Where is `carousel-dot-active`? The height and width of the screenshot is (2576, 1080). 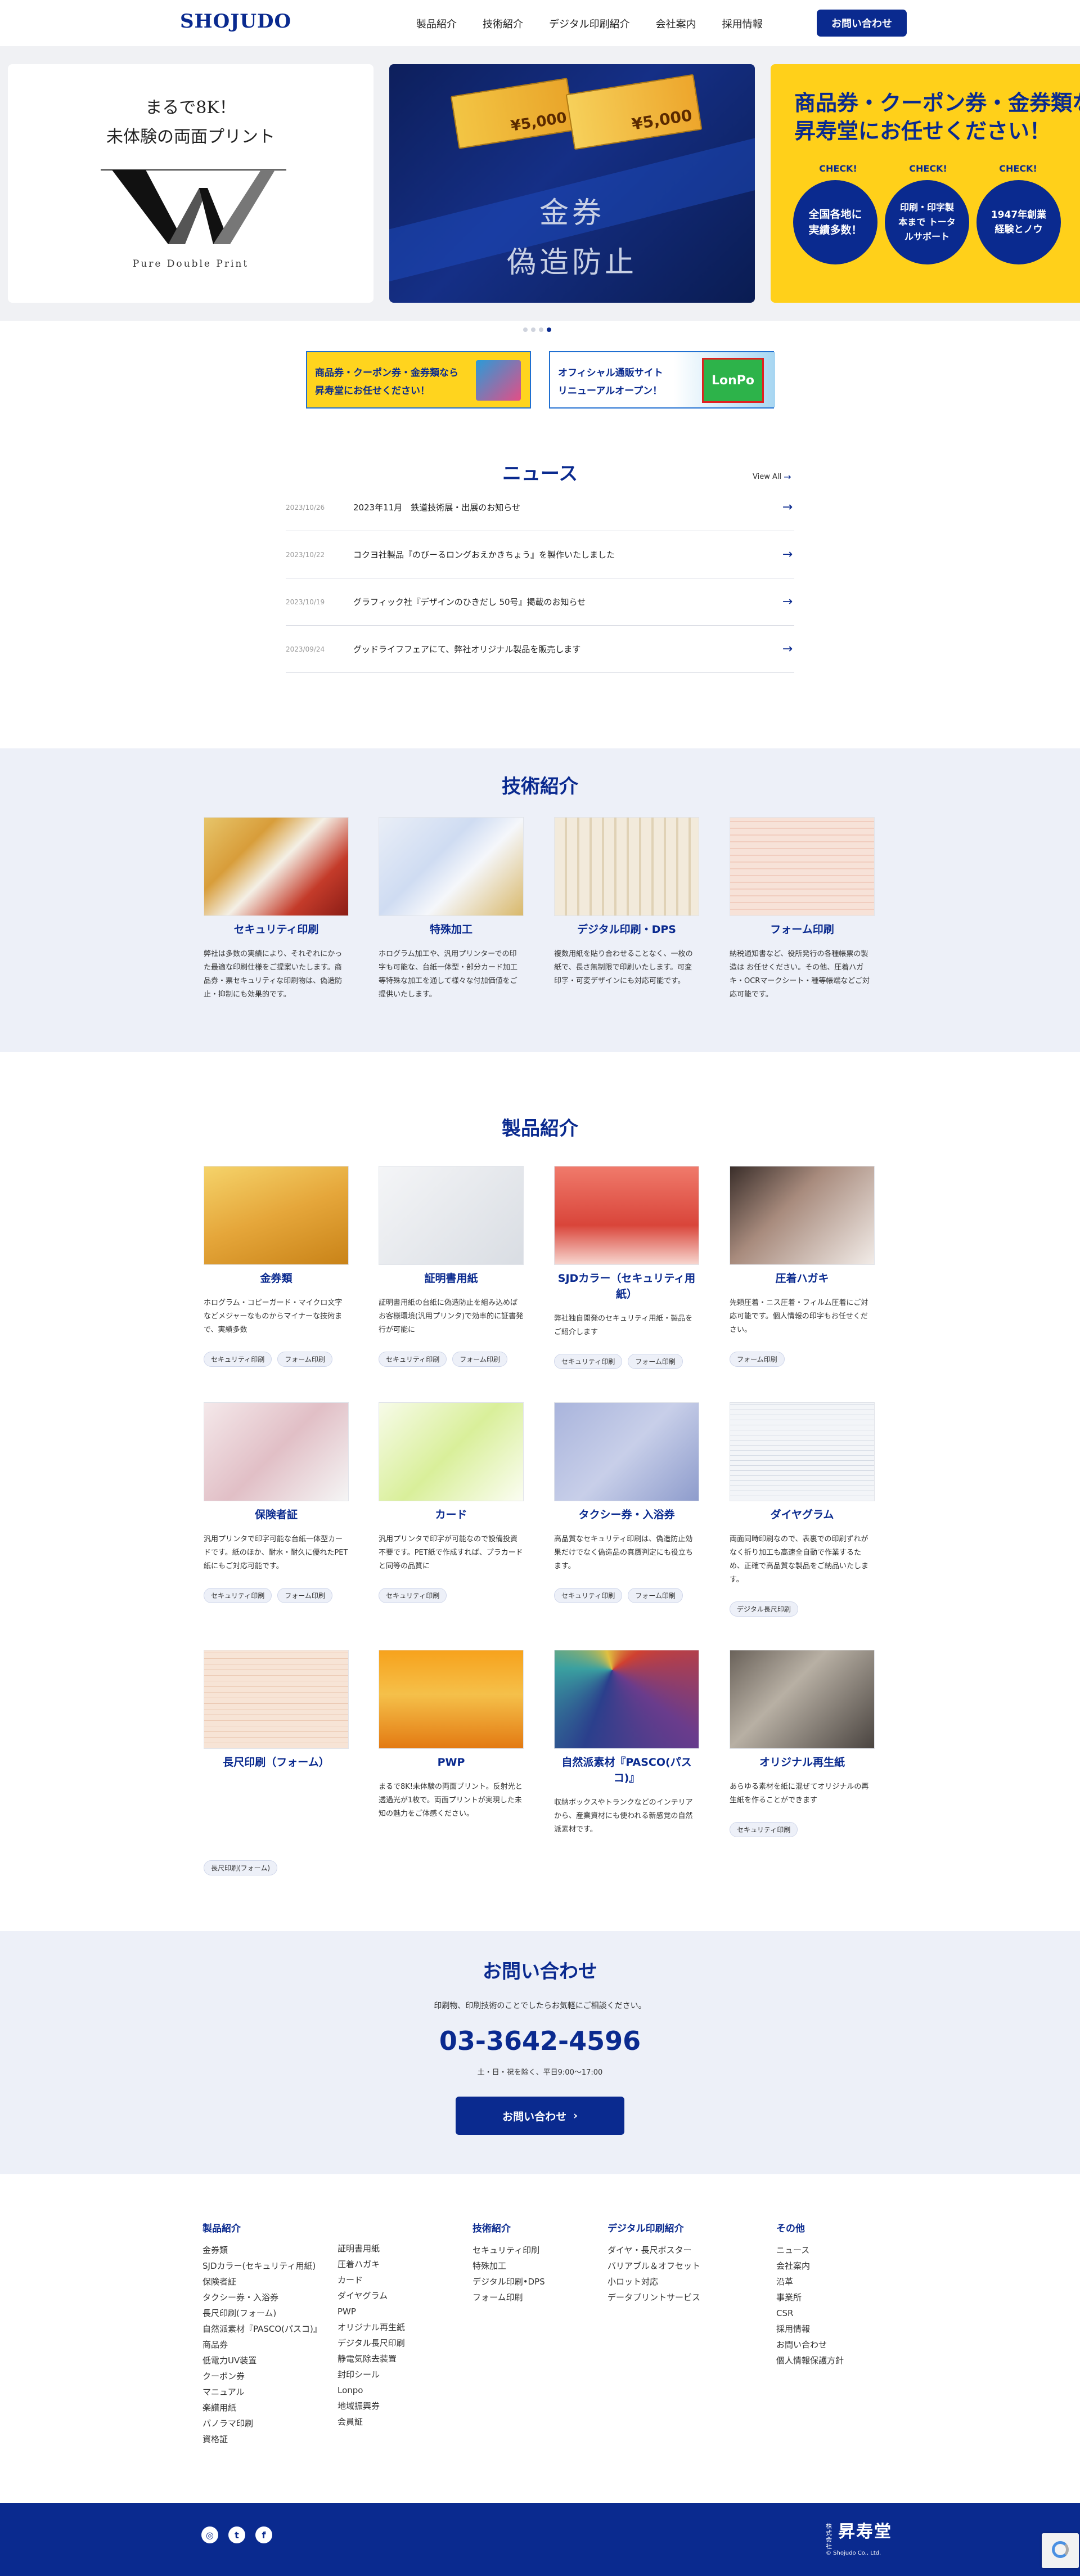
carousel-dot-active is located at coordinates (549, 329).